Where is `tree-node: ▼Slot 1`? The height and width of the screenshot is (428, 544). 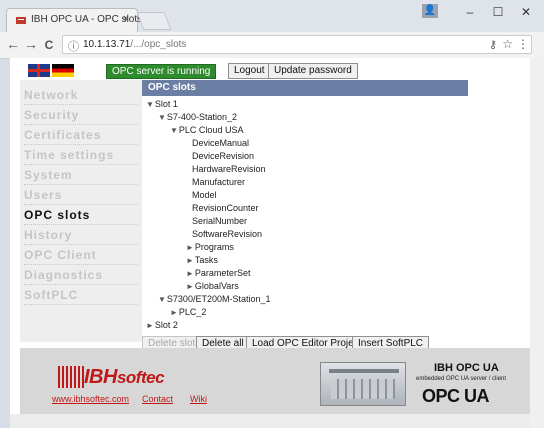 tree-node: ▼Slot 1 is located at coordinates (162, 104).